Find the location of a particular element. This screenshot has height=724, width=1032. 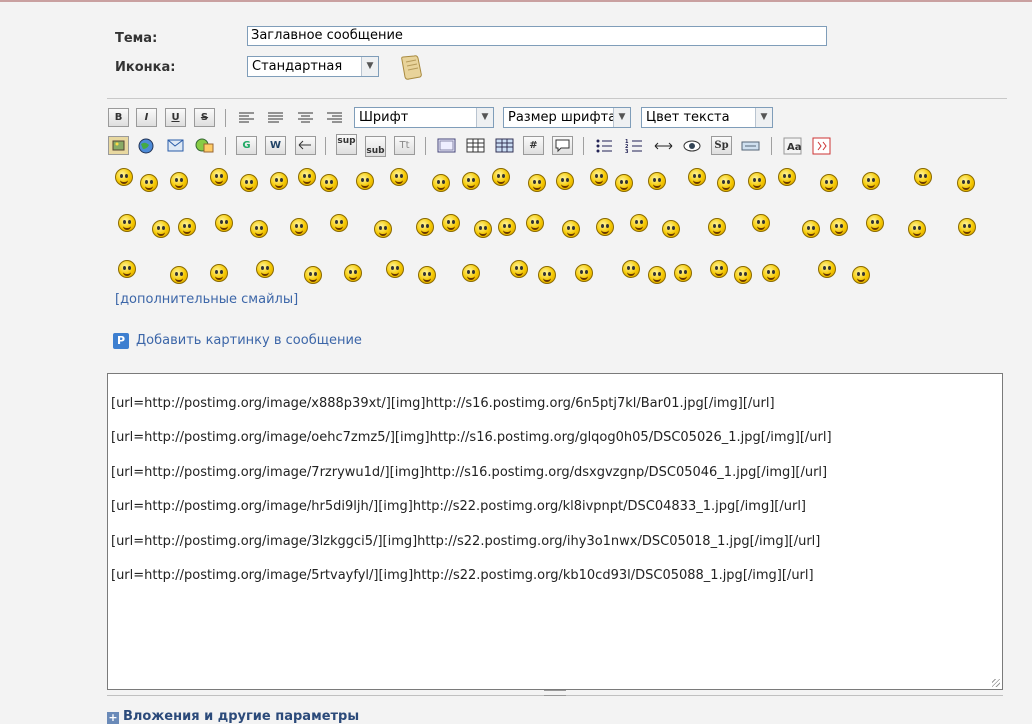

align-left-button is located at coordinates (246, 117).